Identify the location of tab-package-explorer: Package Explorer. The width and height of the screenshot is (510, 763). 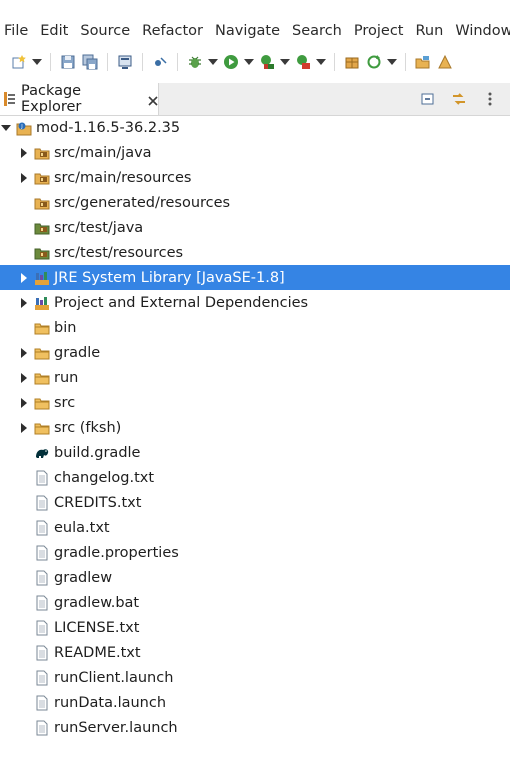
(79, 99).